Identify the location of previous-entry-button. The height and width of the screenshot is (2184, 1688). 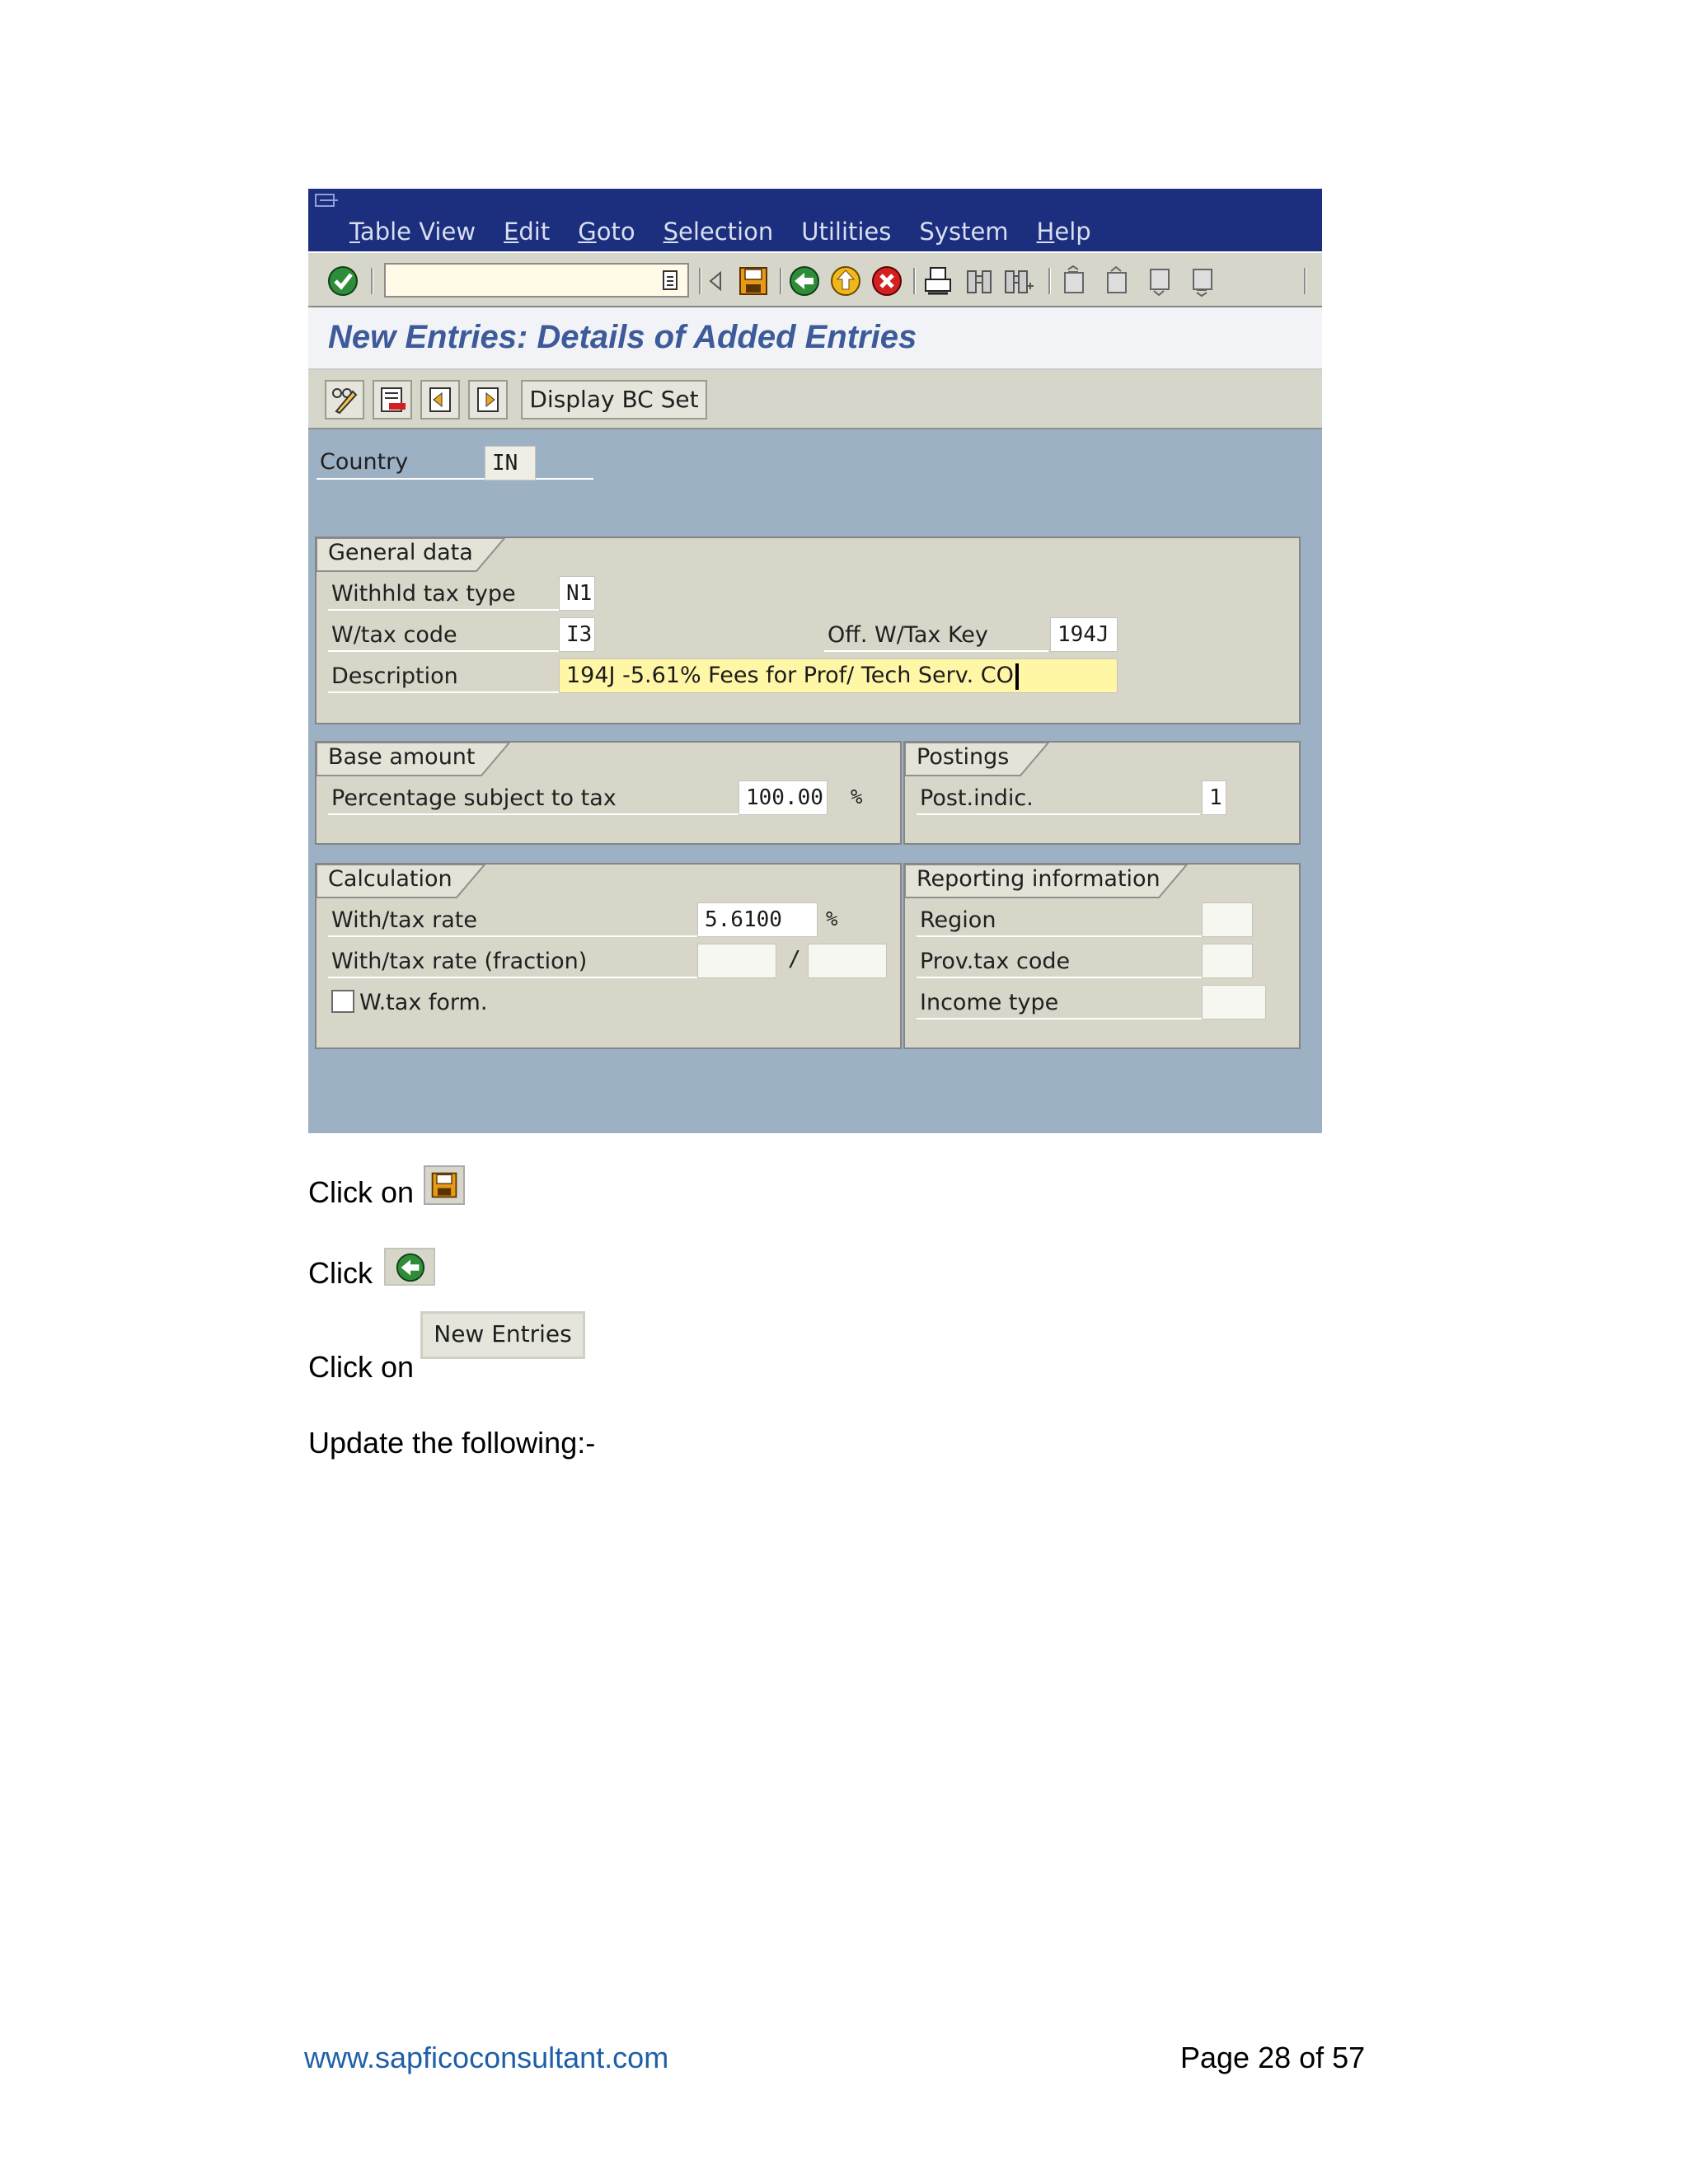
(440, 399).